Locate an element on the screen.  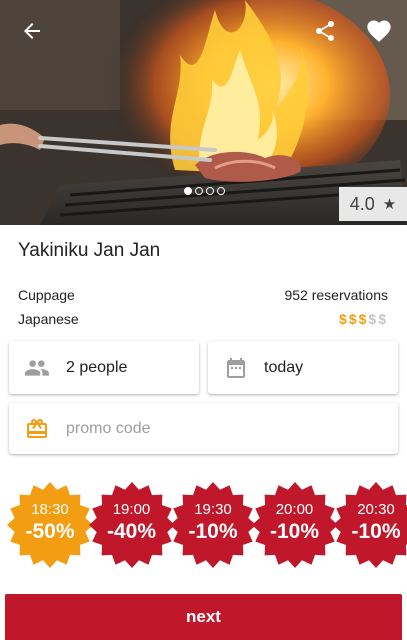
promo-code-placeholder: promo code is located at coordinates (108, 428).